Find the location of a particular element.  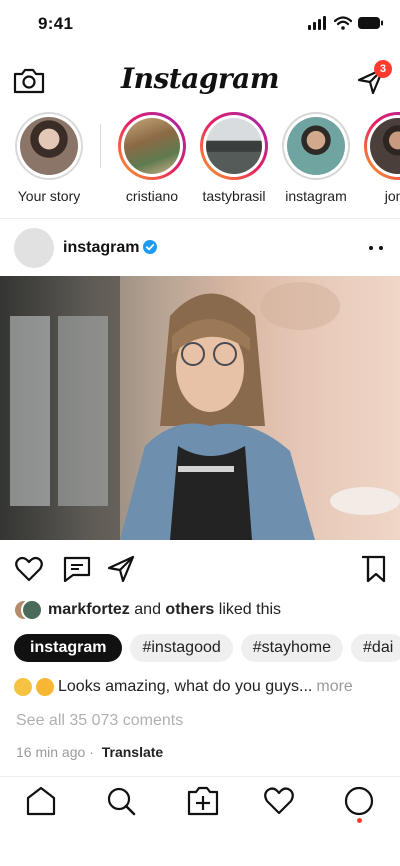

notification-badge: 3 is located at coordinates (383, 69).